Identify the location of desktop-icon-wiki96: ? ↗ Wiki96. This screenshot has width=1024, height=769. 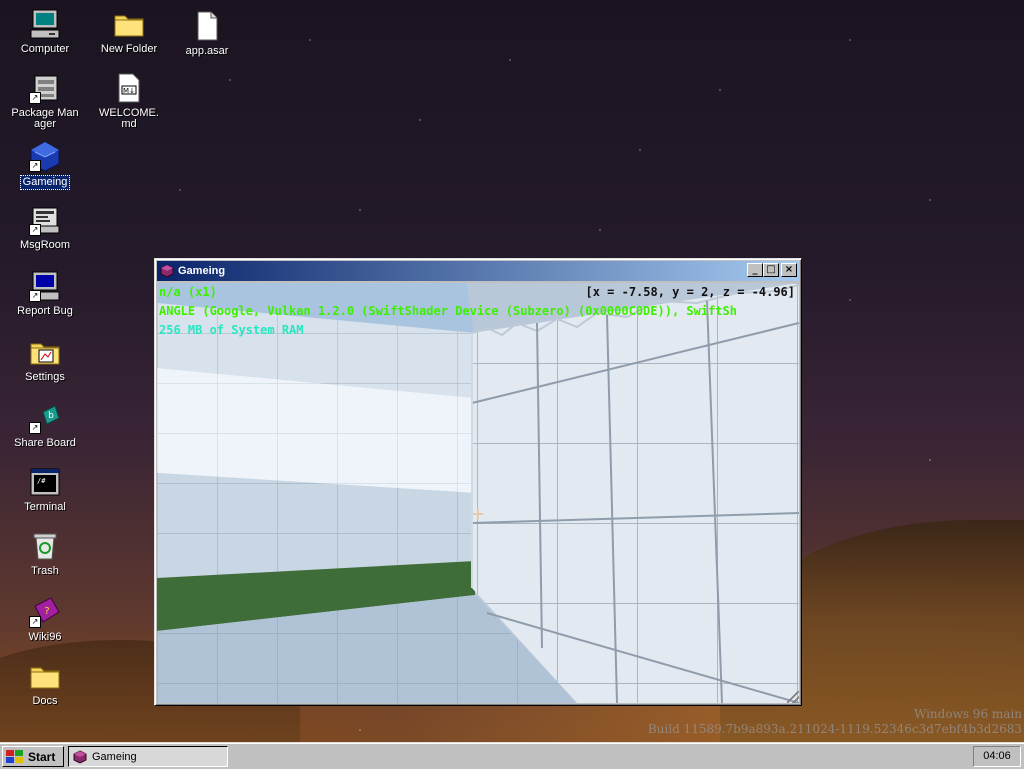
(45, 620).